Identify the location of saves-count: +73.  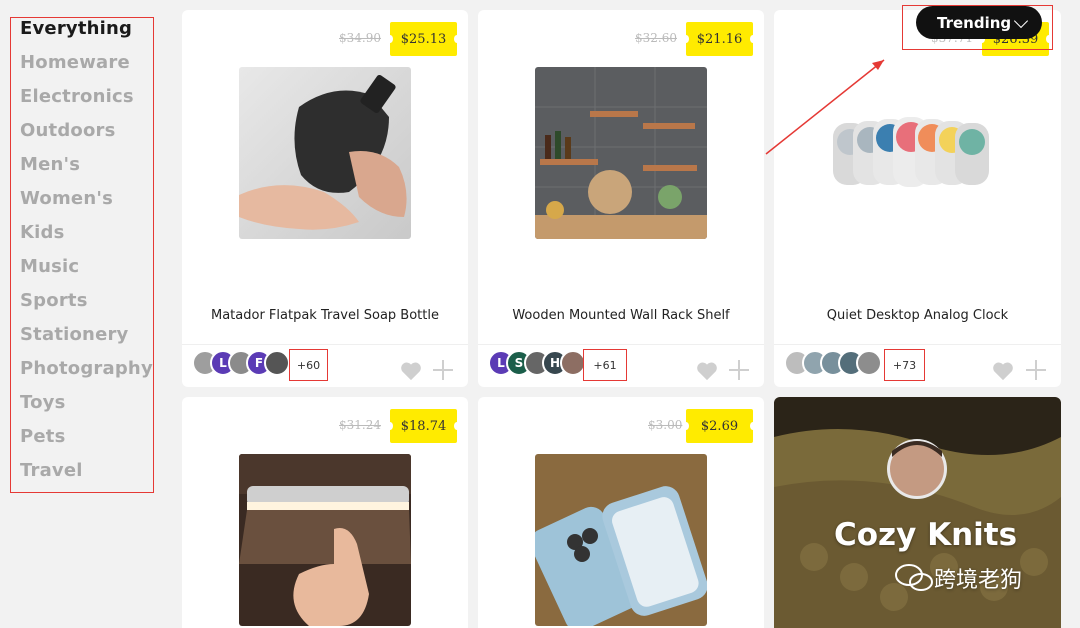
(904, 365).